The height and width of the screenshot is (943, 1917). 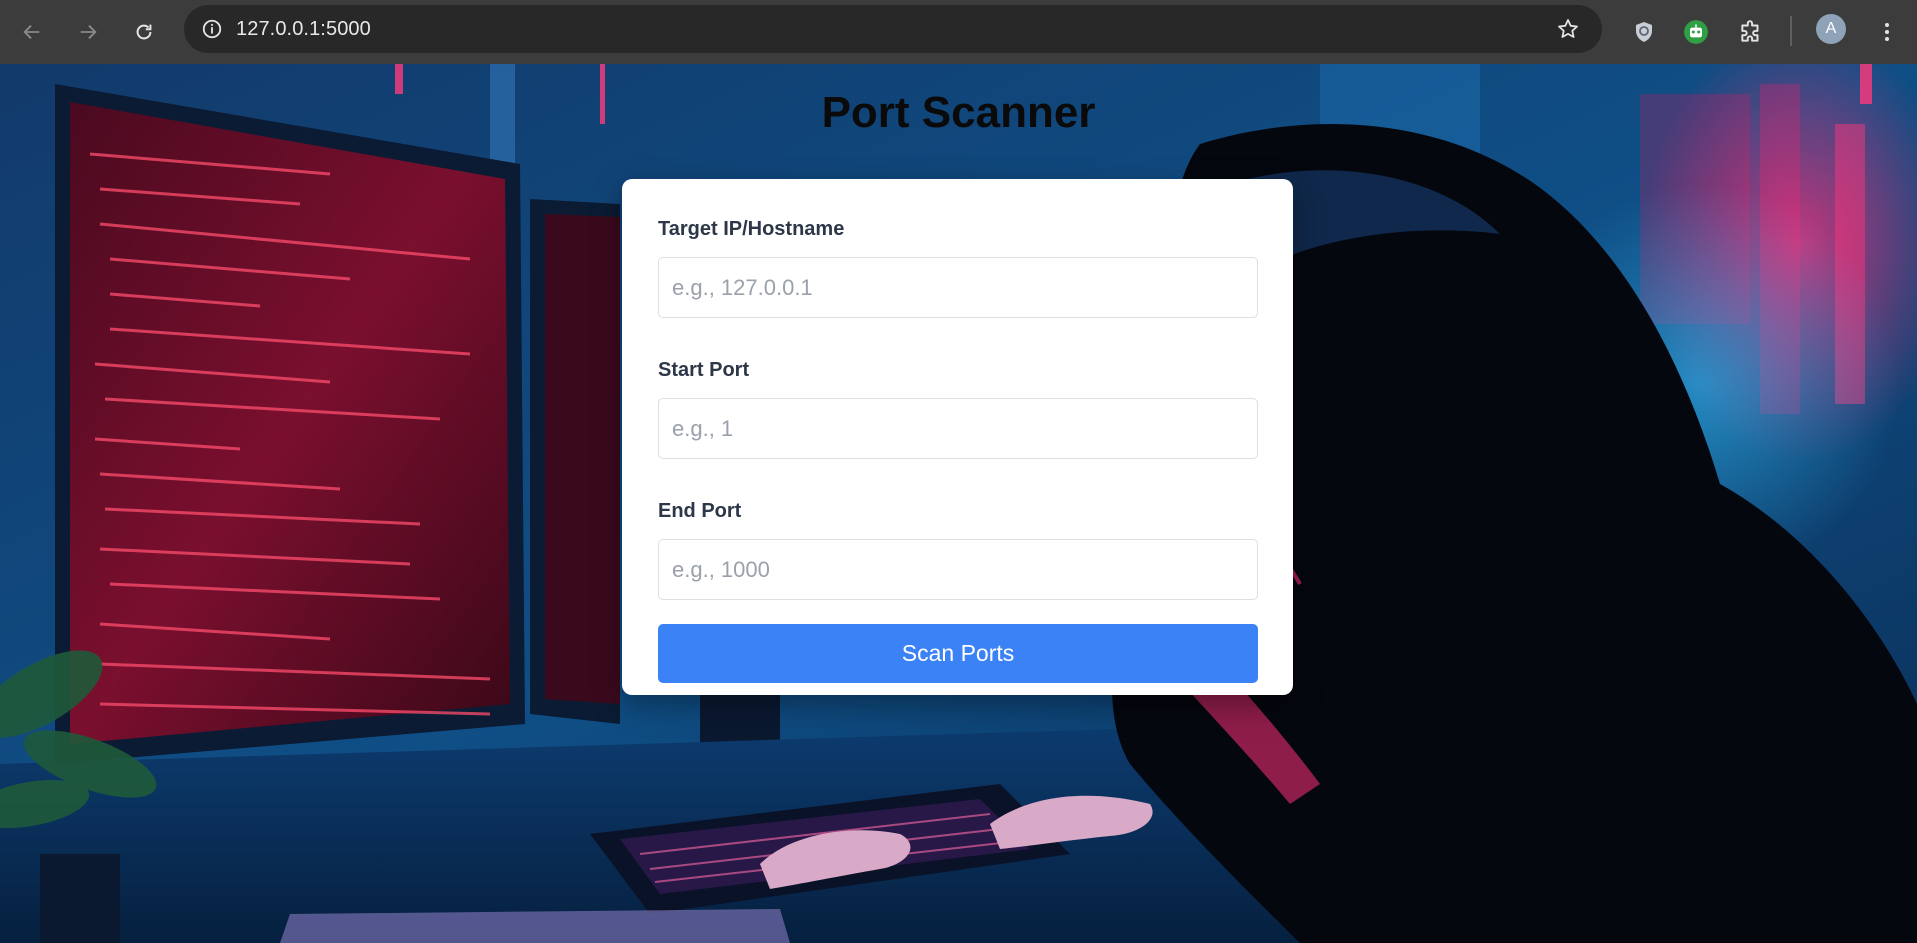 I want to click on toolbar-divider, so click(x=1791, y=31).